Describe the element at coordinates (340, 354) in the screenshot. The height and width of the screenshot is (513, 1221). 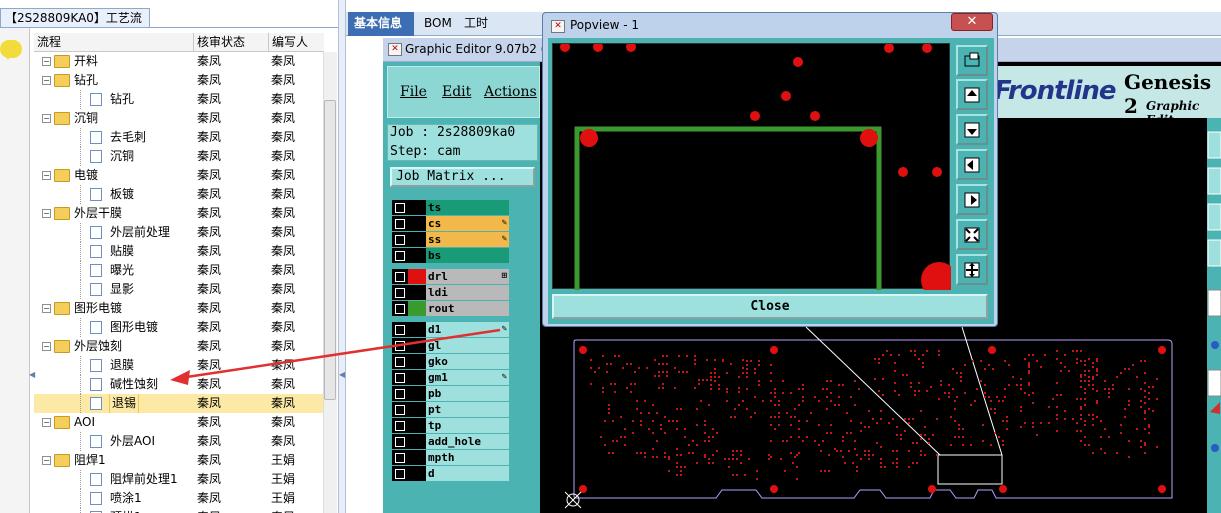
I see `annotation-arrow-line` at that location.